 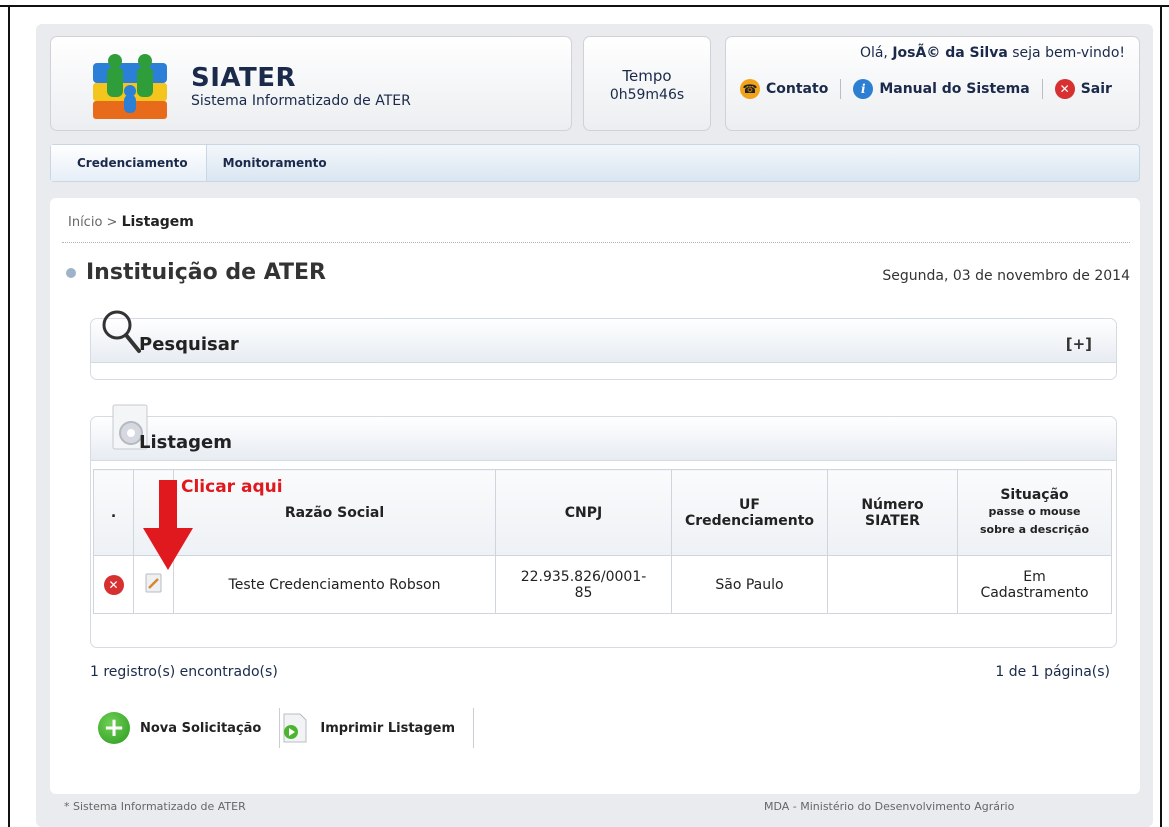 What do you see at coordinates (647, 76) in the screenshot?
I see `timer-label: Tempo` at bounding box center [647, 76].